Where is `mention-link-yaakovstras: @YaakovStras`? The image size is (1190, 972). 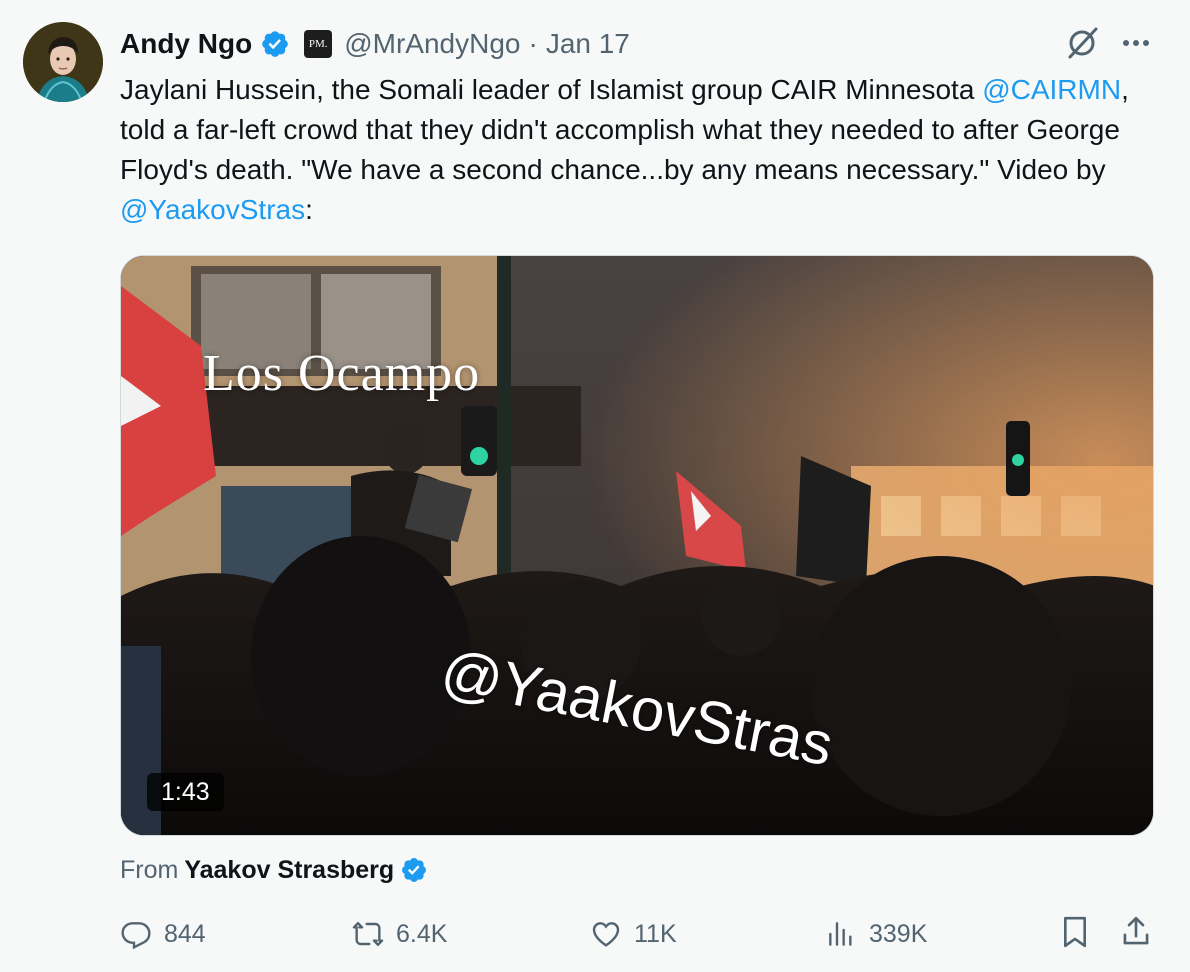 mention-link-yaakovstras: @YaakovStras is located at coordinates (212, 209).